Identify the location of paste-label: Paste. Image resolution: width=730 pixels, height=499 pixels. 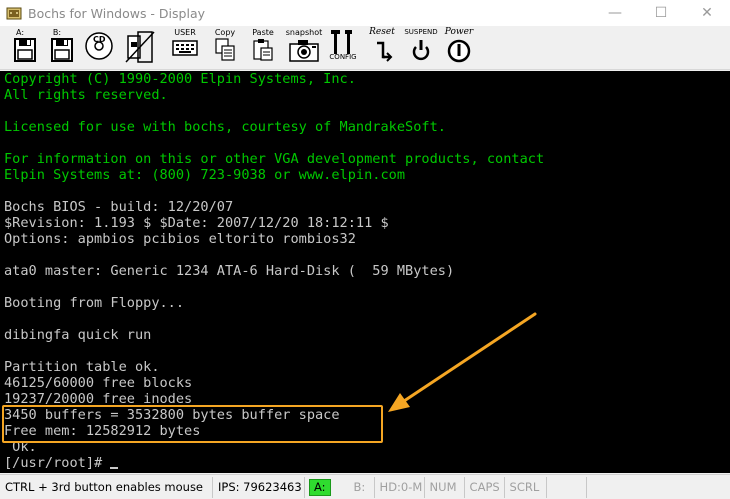
(263, 32).